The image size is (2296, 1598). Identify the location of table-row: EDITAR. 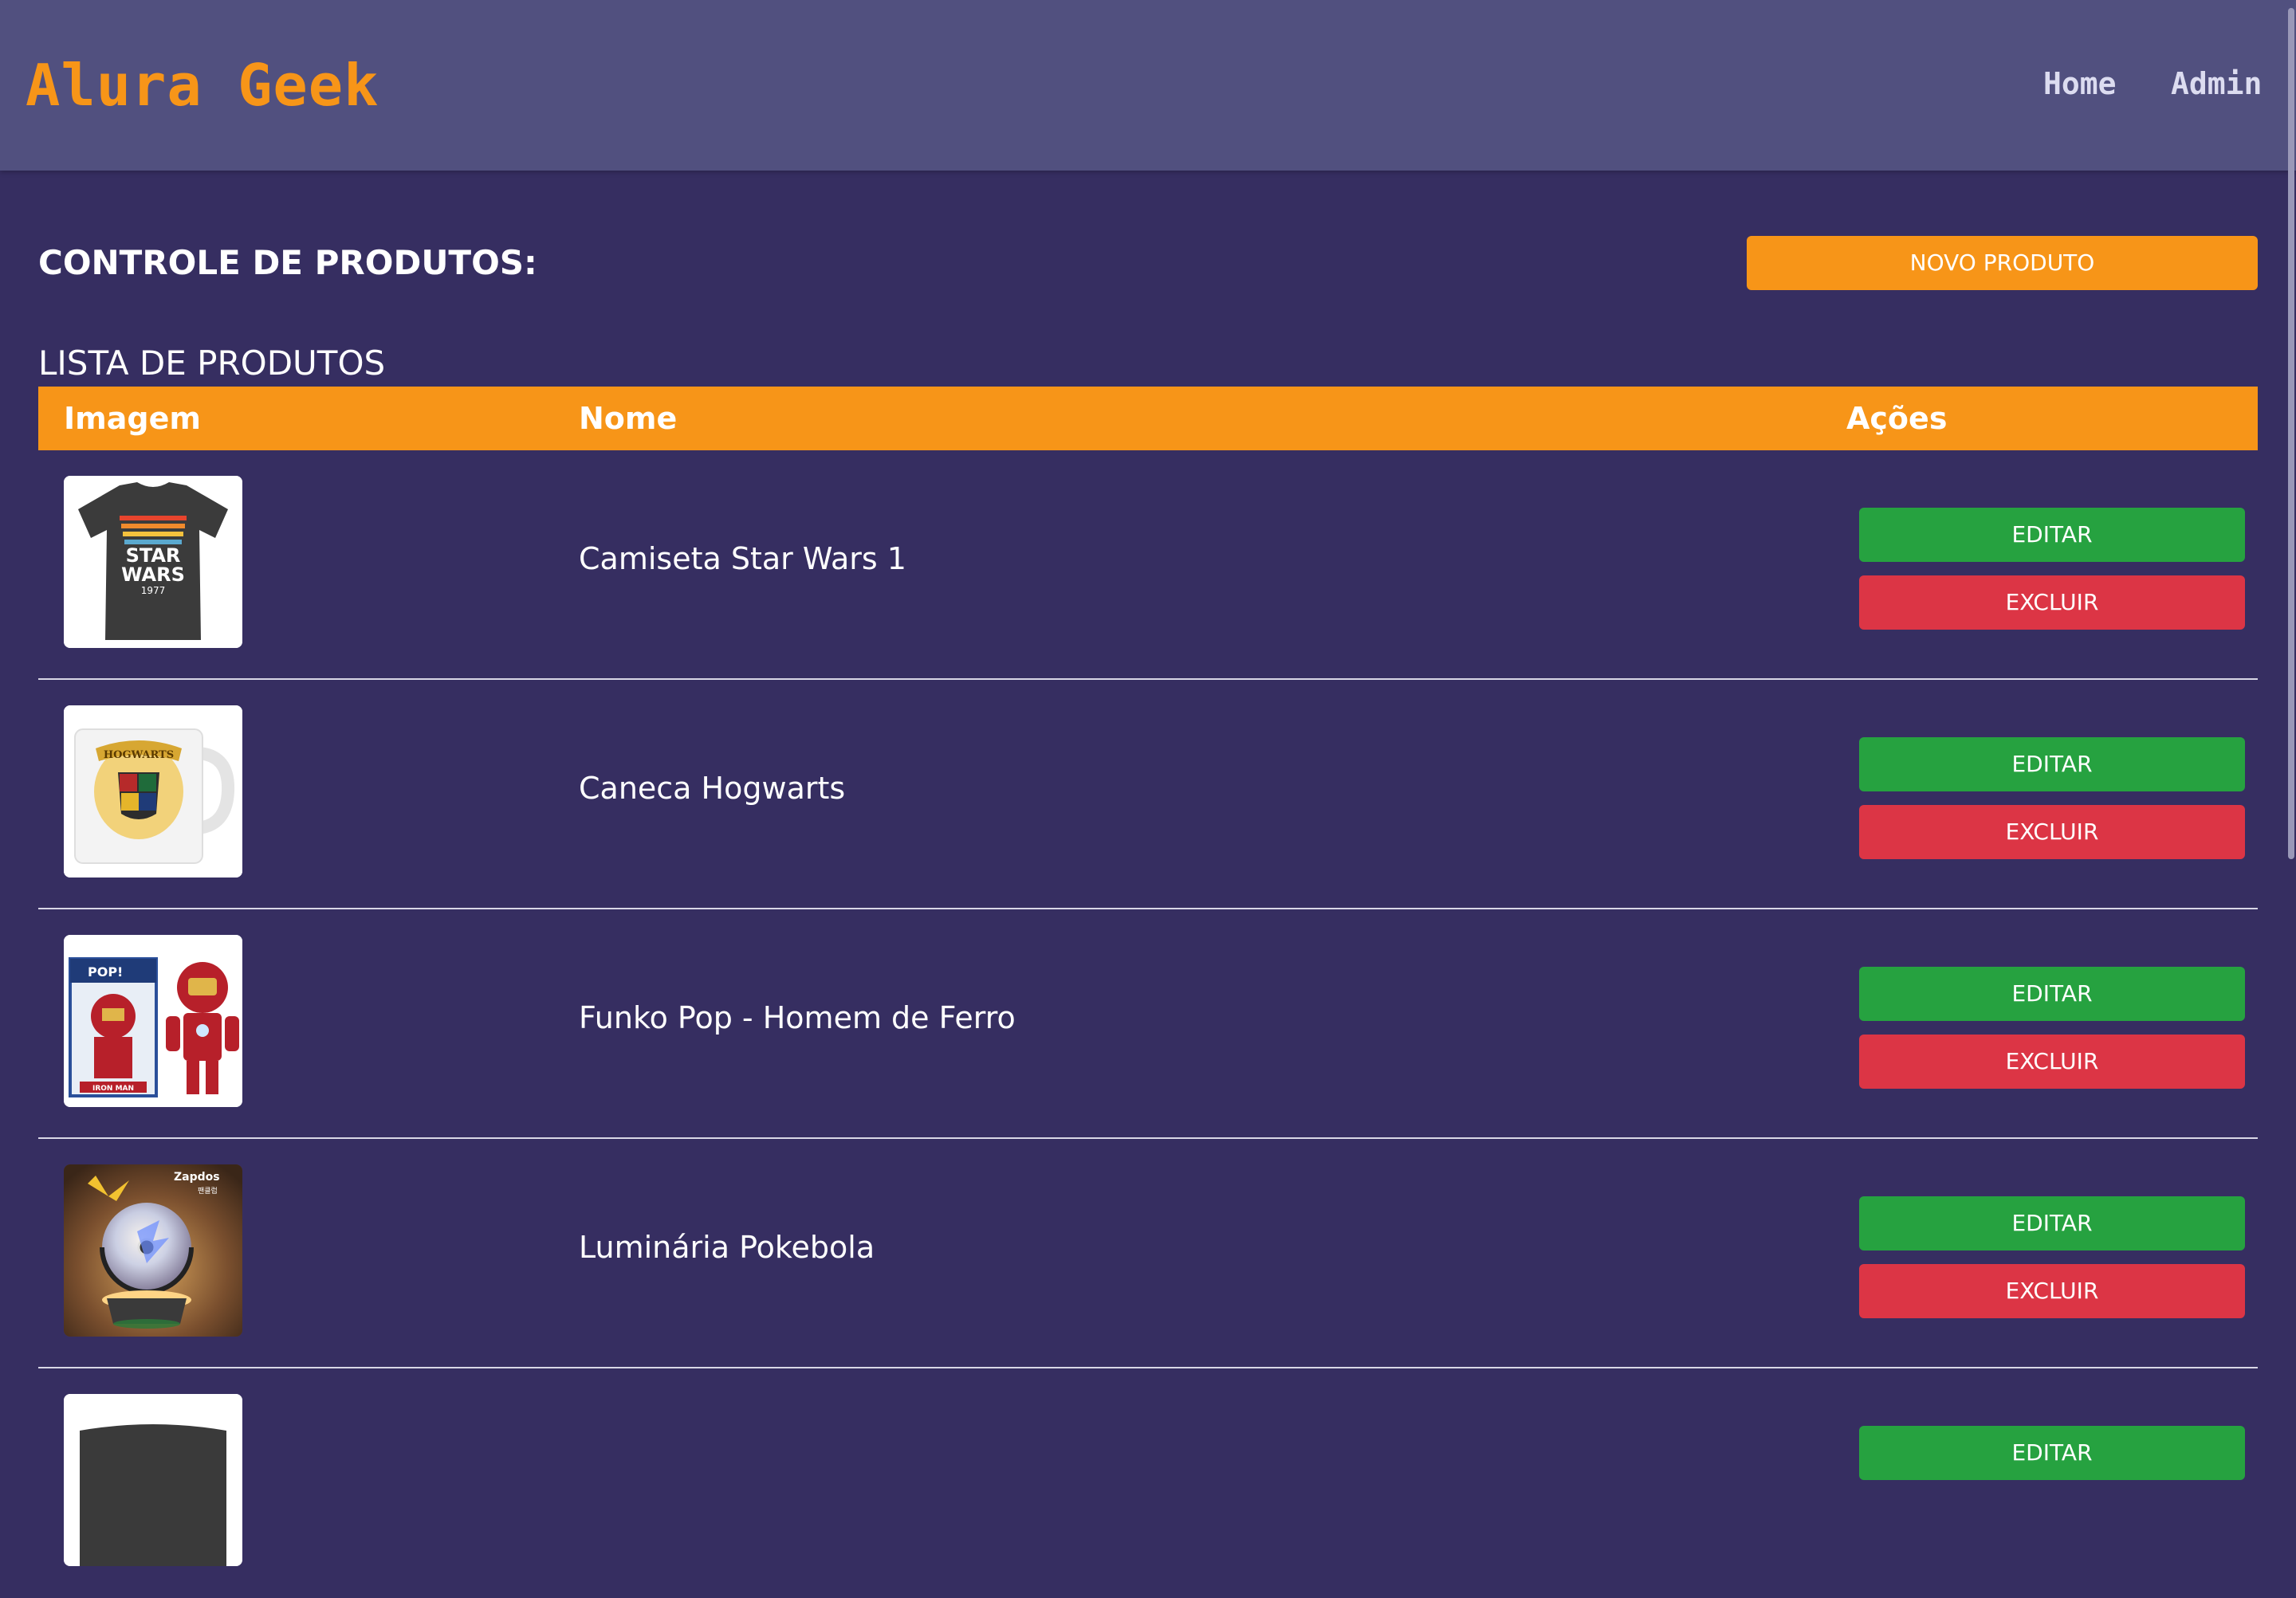
(1148, 1483).